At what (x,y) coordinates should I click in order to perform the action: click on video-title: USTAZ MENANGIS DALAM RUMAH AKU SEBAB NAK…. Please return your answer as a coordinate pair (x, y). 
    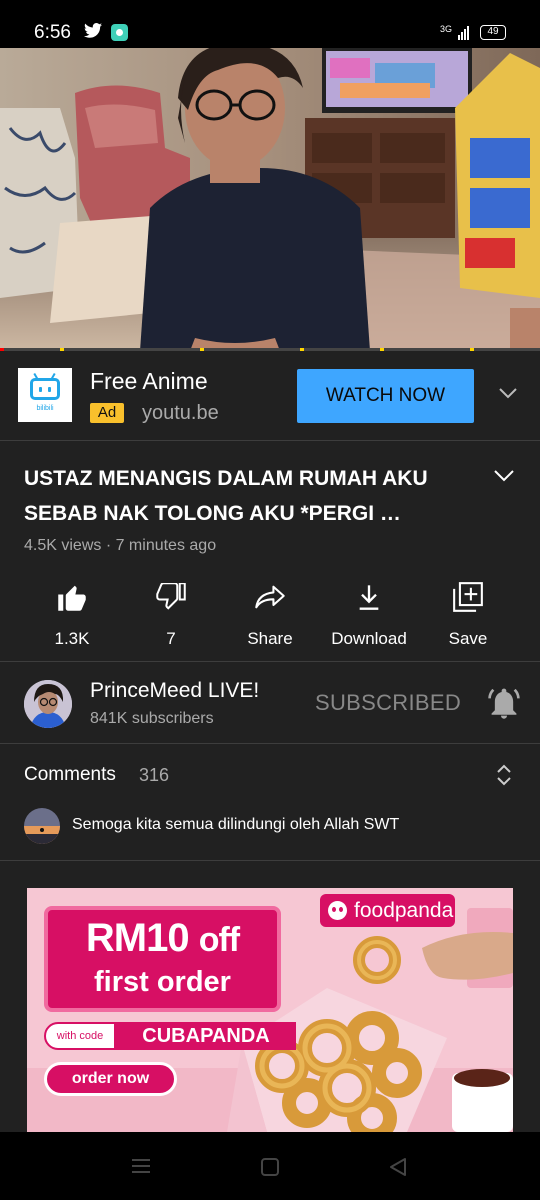
    Looking at the image, I should click on (244, 496).